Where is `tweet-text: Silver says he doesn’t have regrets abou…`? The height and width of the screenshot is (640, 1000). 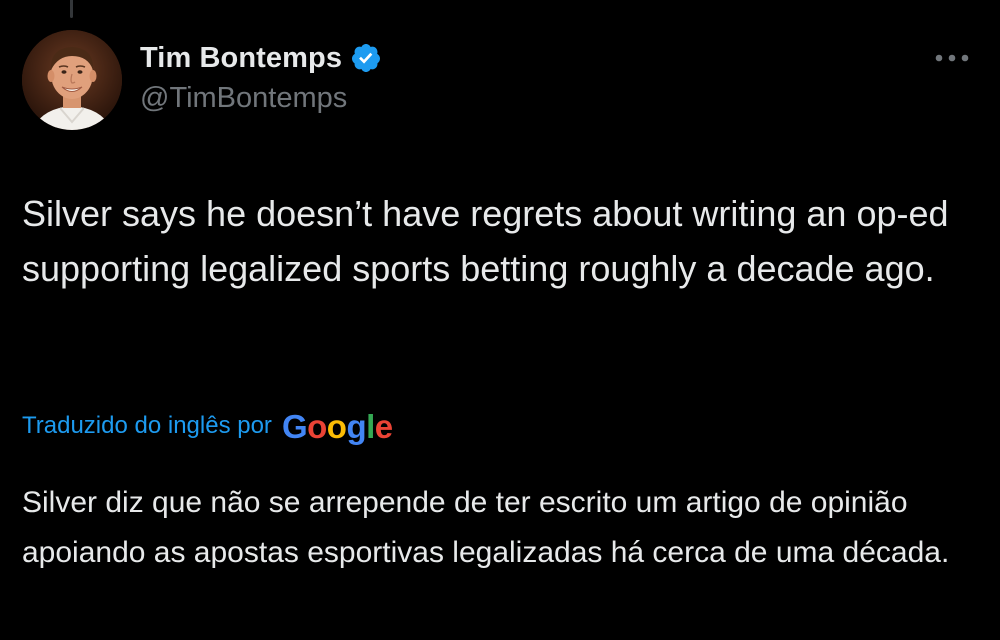 tweet-text: Silver says he doesn’t have regrets abou… is located at coordinates (485, 241).